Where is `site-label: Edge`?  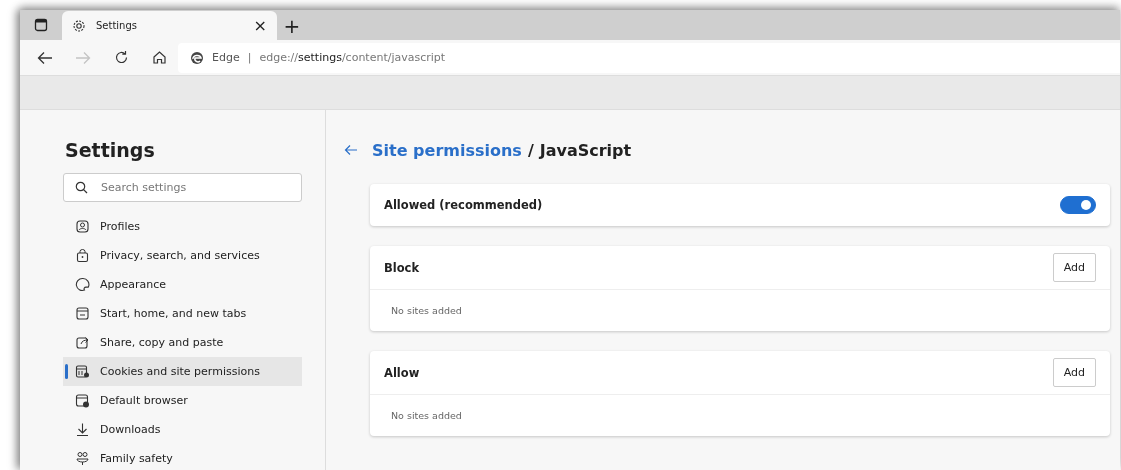 site-label: Edge is located at coordinates (226, 57).